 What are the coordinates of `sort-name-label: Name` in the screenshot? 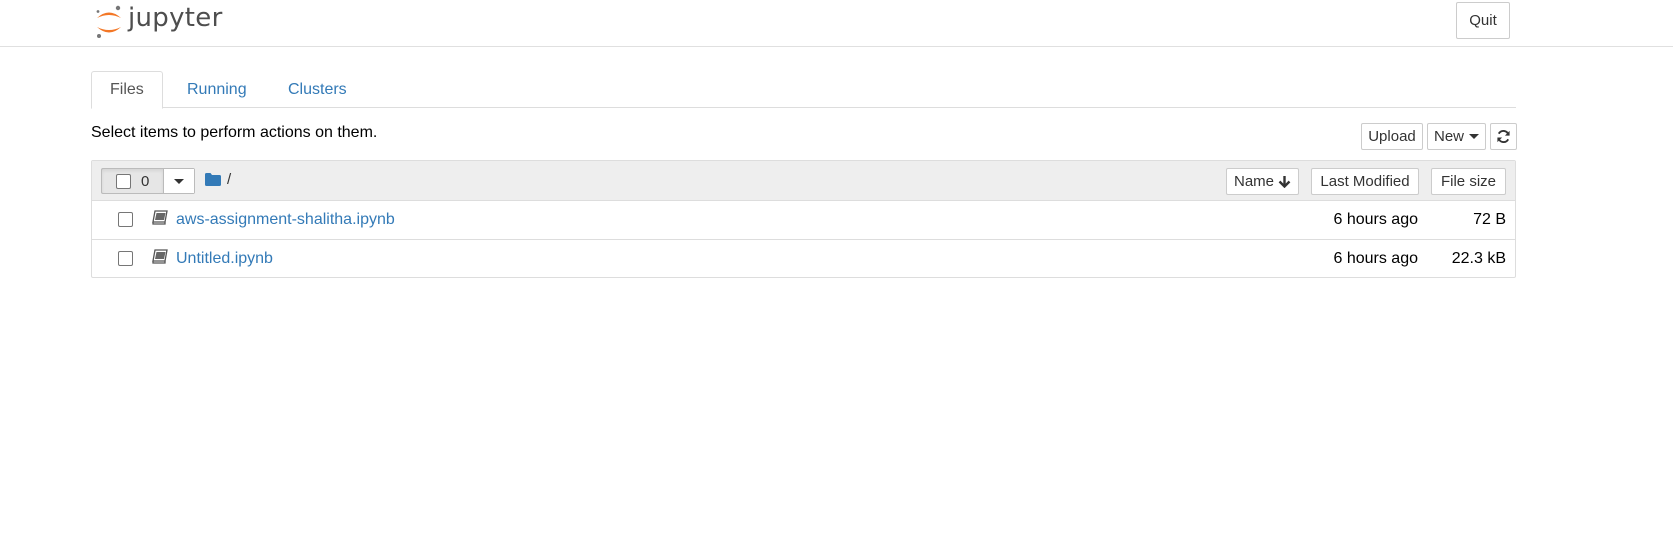 It's located at (1253, 181).